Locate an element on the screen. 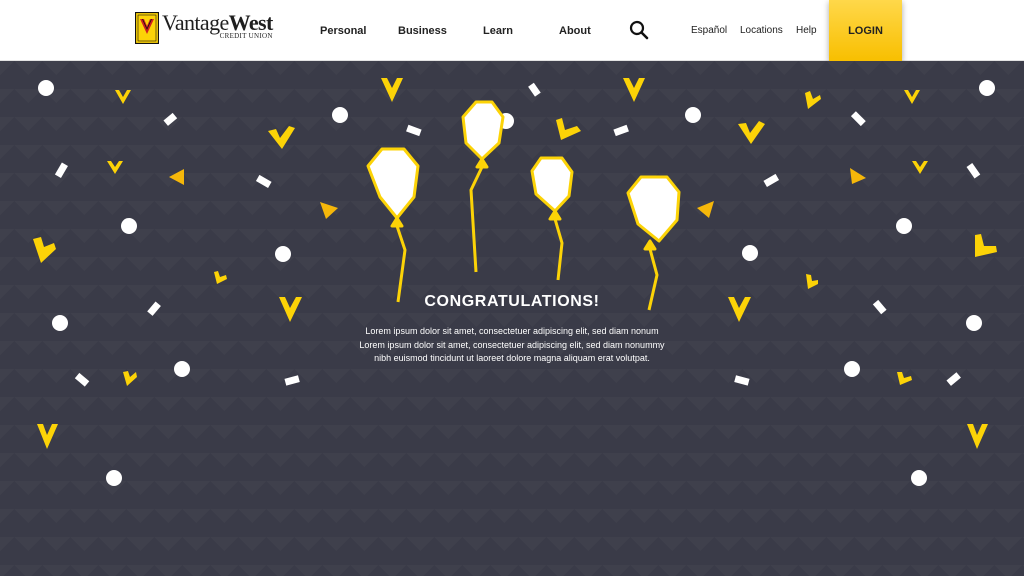  congratulations-heading: CONGRATULATIONS! is located at coordinates (512, 301).